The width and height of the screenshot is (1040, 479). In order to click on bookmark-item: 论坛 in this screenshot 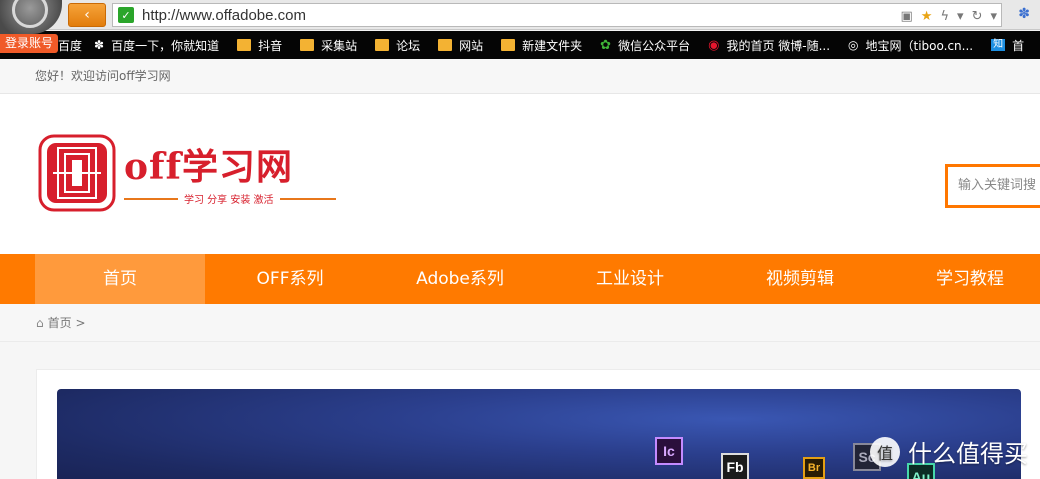, I will do `click(397, 45)`.